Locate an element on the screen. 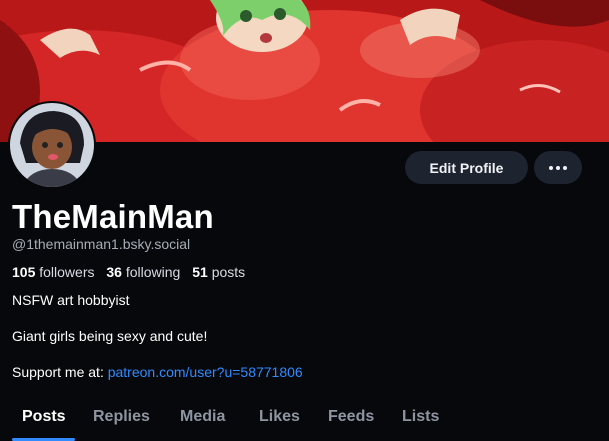  bio-line-1: NSFW art hobbyist is located at coordinates (71, 300).